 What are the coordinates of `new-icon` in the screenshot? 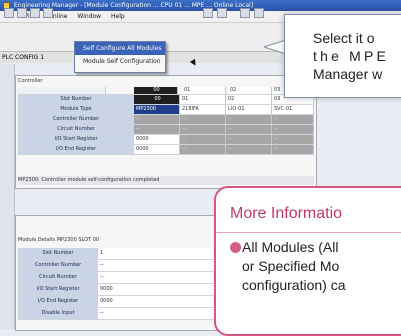 It's located at (9, 13).